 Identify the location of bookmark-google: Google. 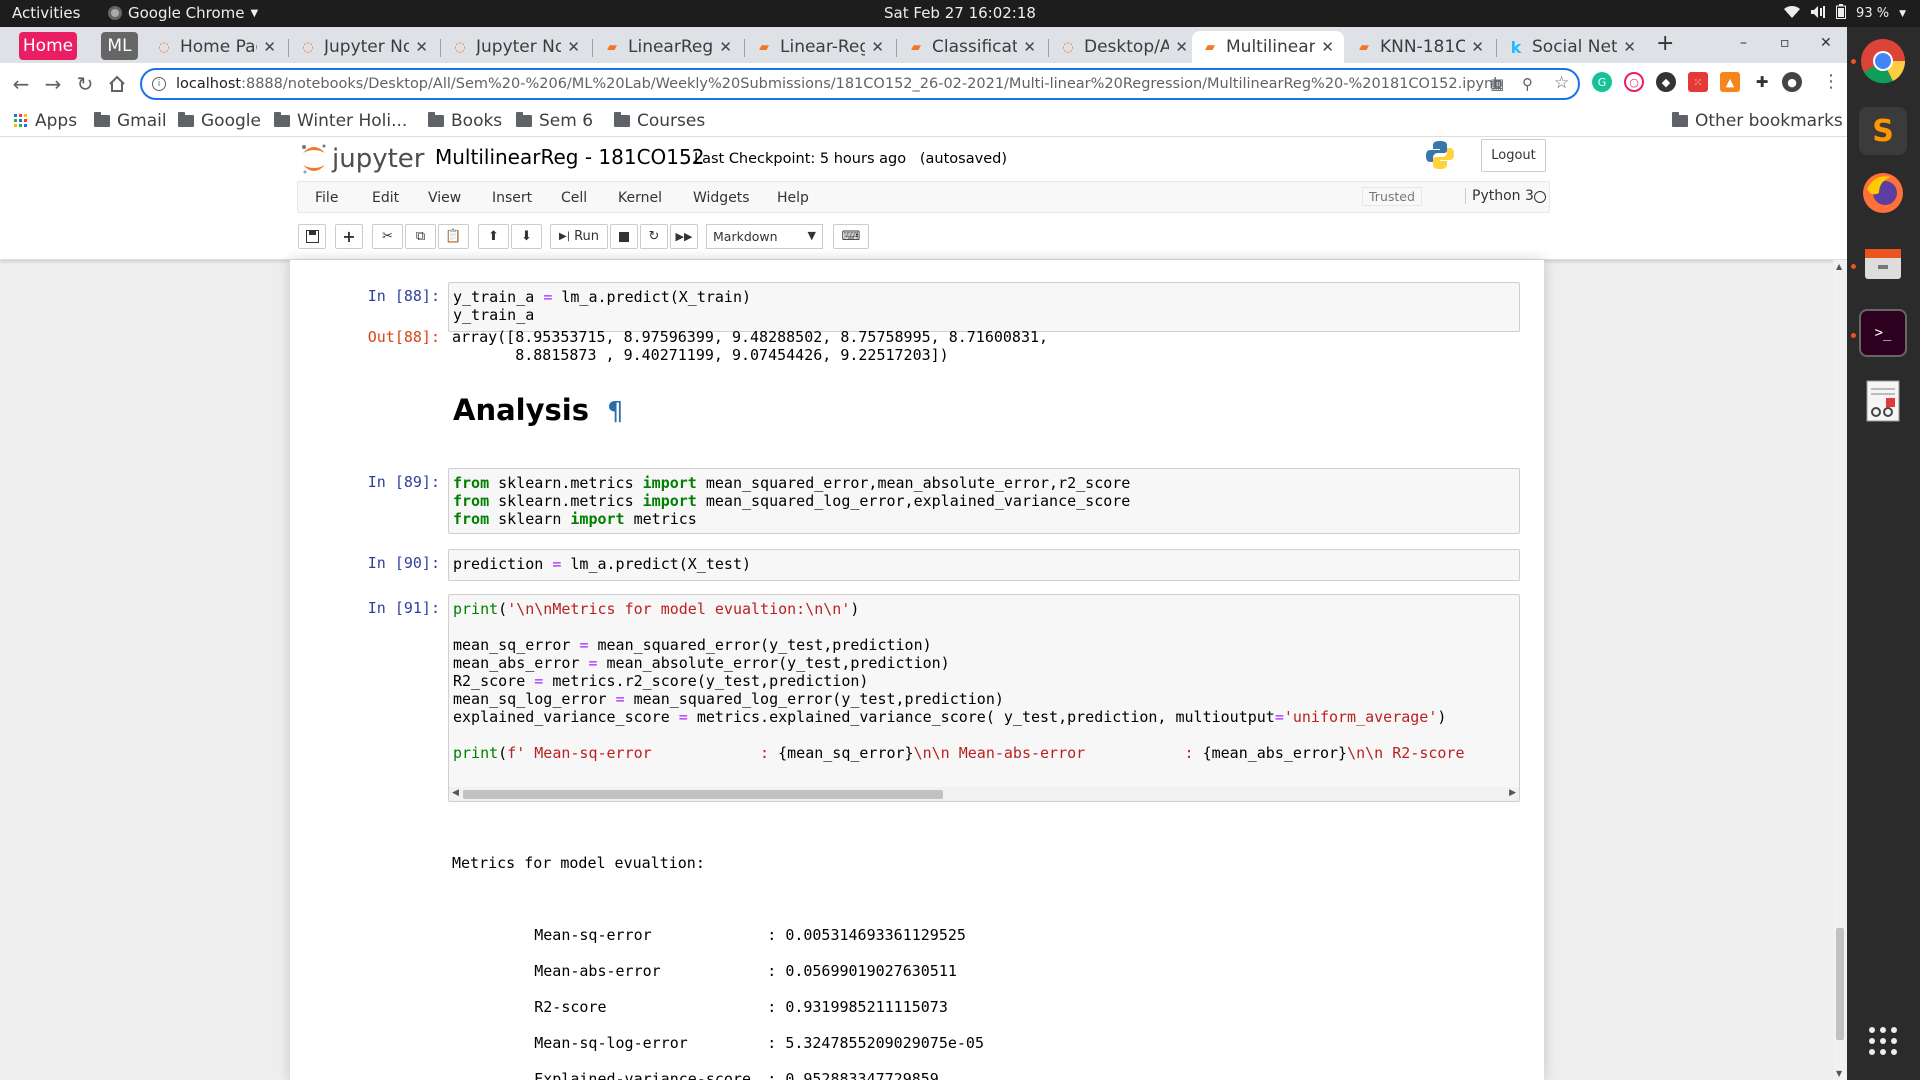
(219, 121).